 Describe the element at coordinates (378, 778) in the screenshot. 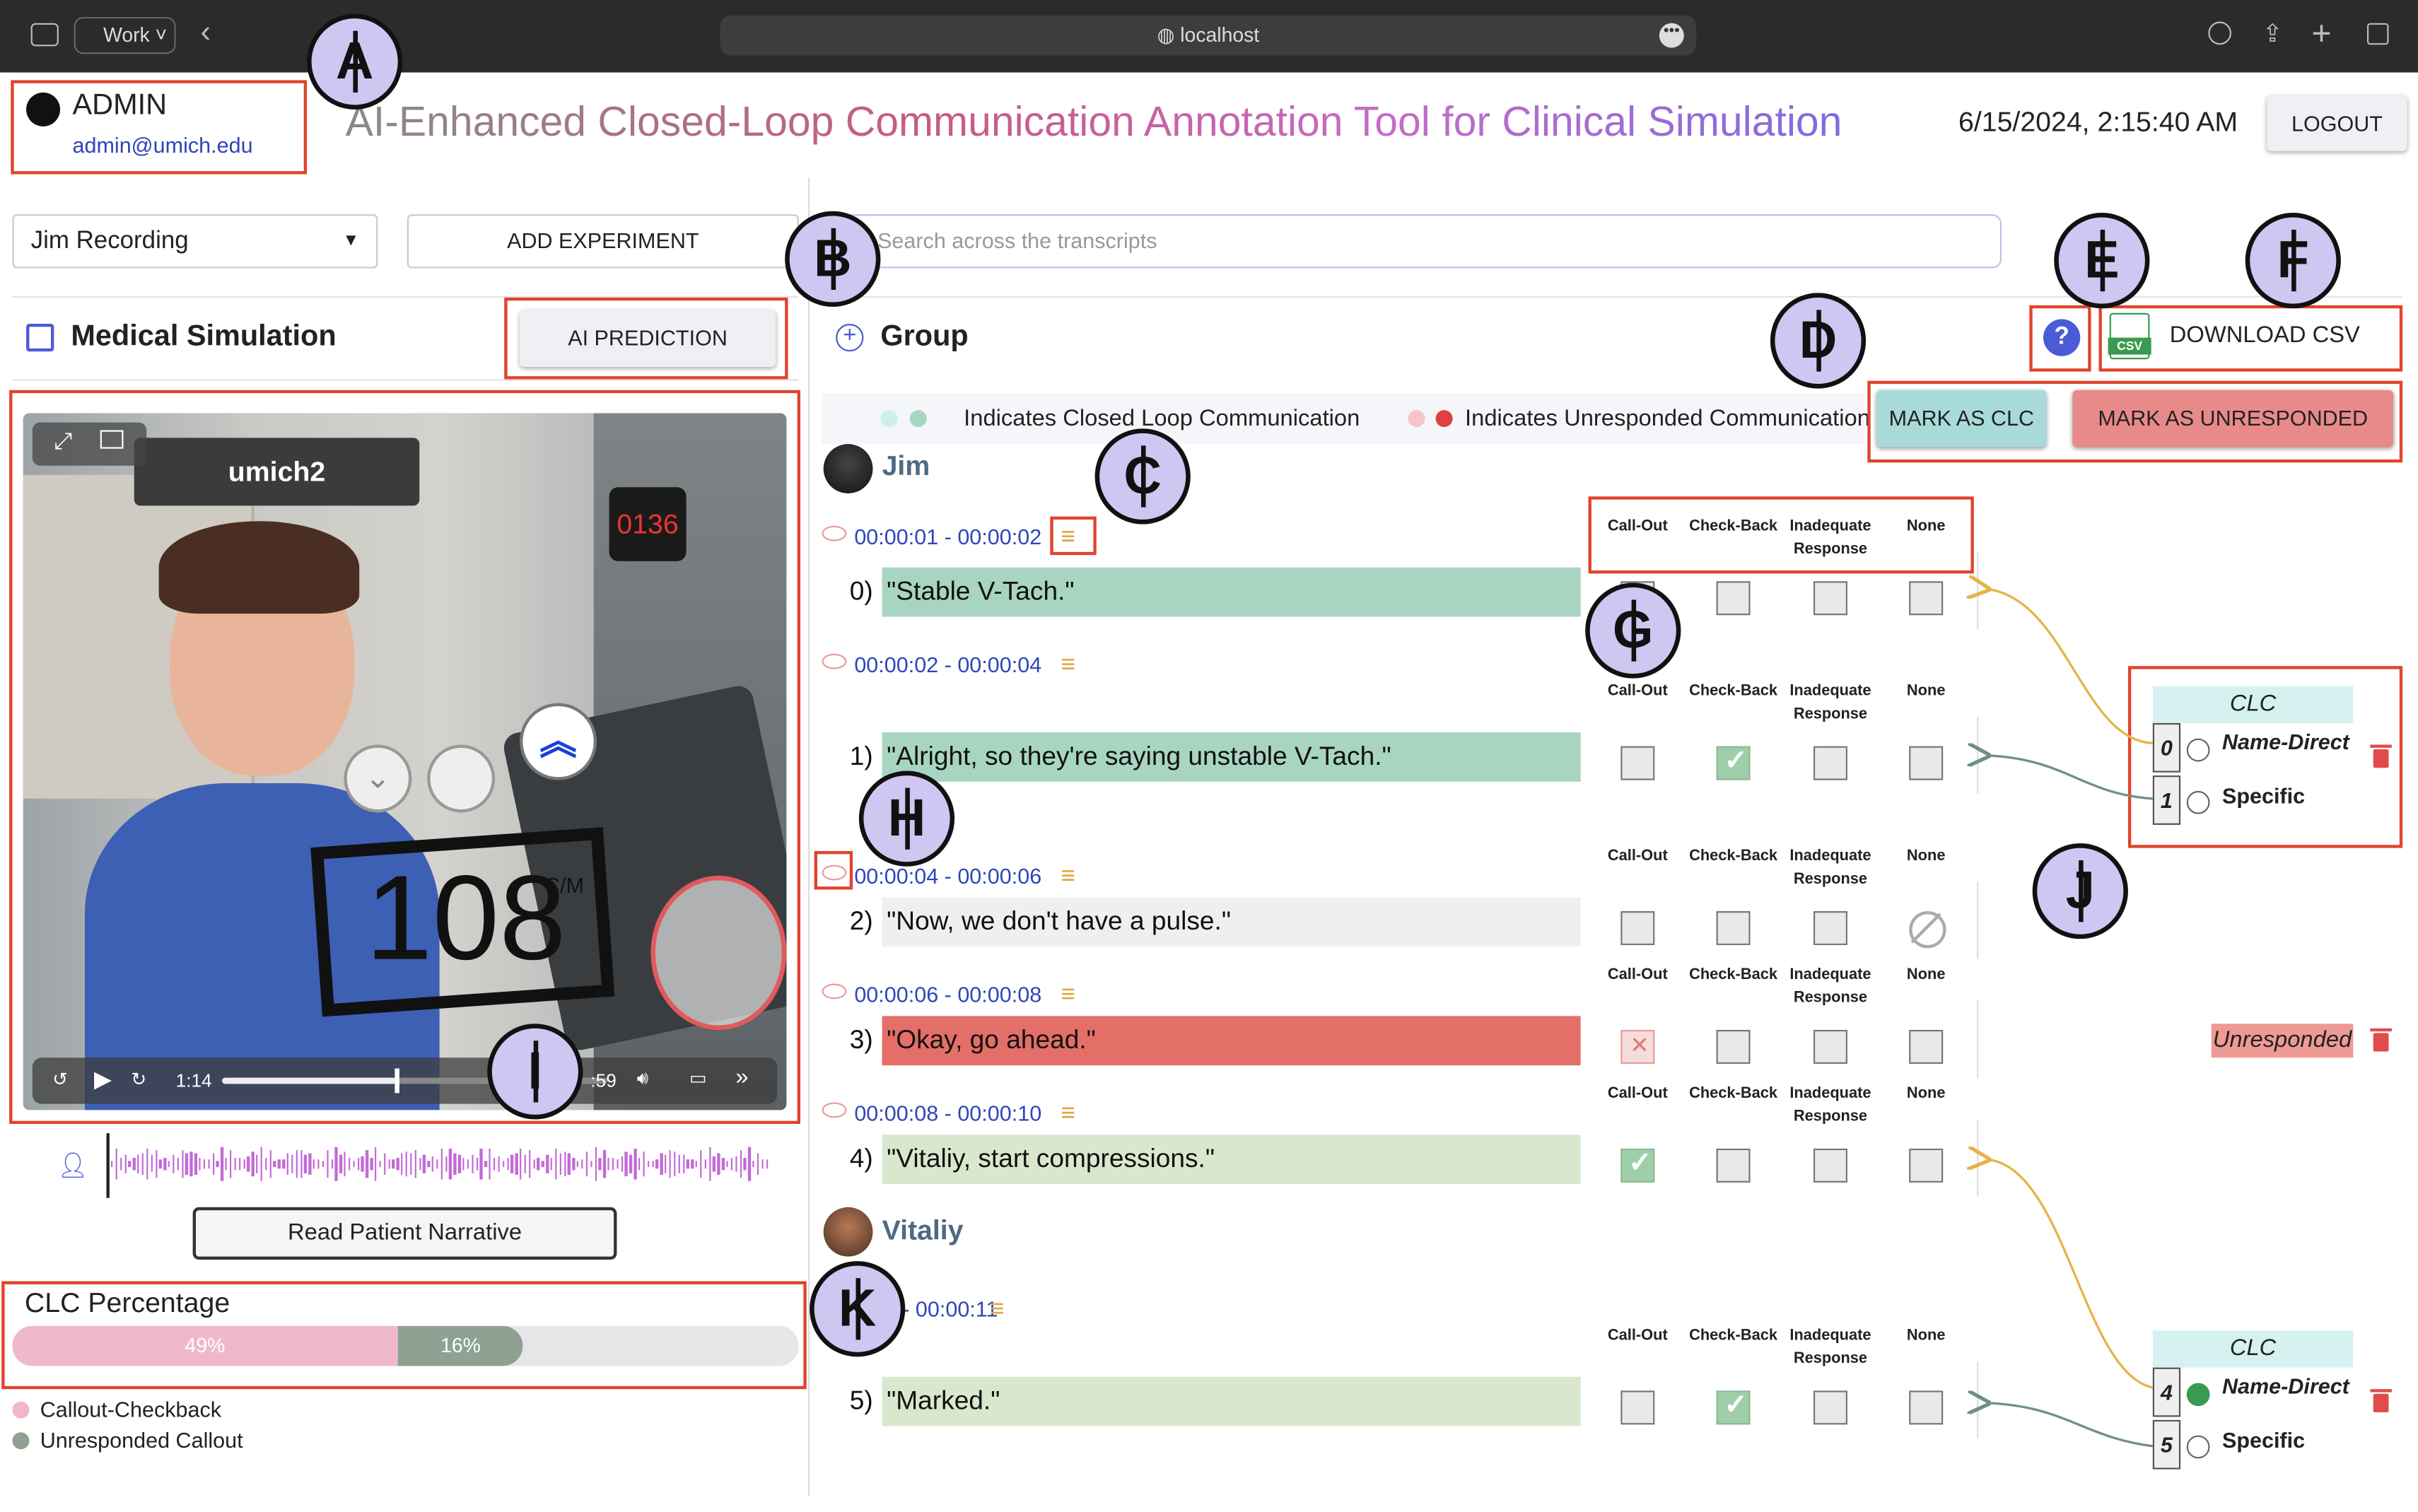

I see `hud-collapse-chevron-icon: ⌄` at that location.